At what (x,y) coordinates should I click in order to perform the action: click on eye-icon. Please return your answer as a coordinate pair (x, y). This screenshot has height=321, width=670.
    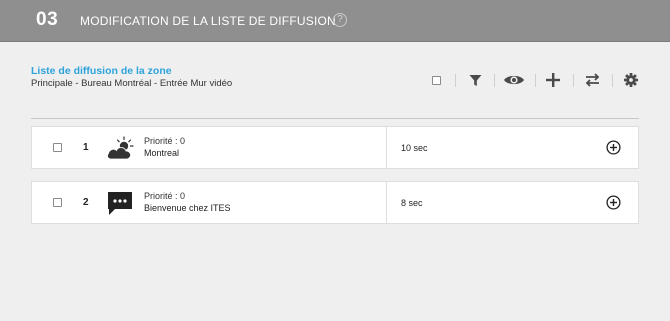
    Looking at the image, I should click on (514, 80).